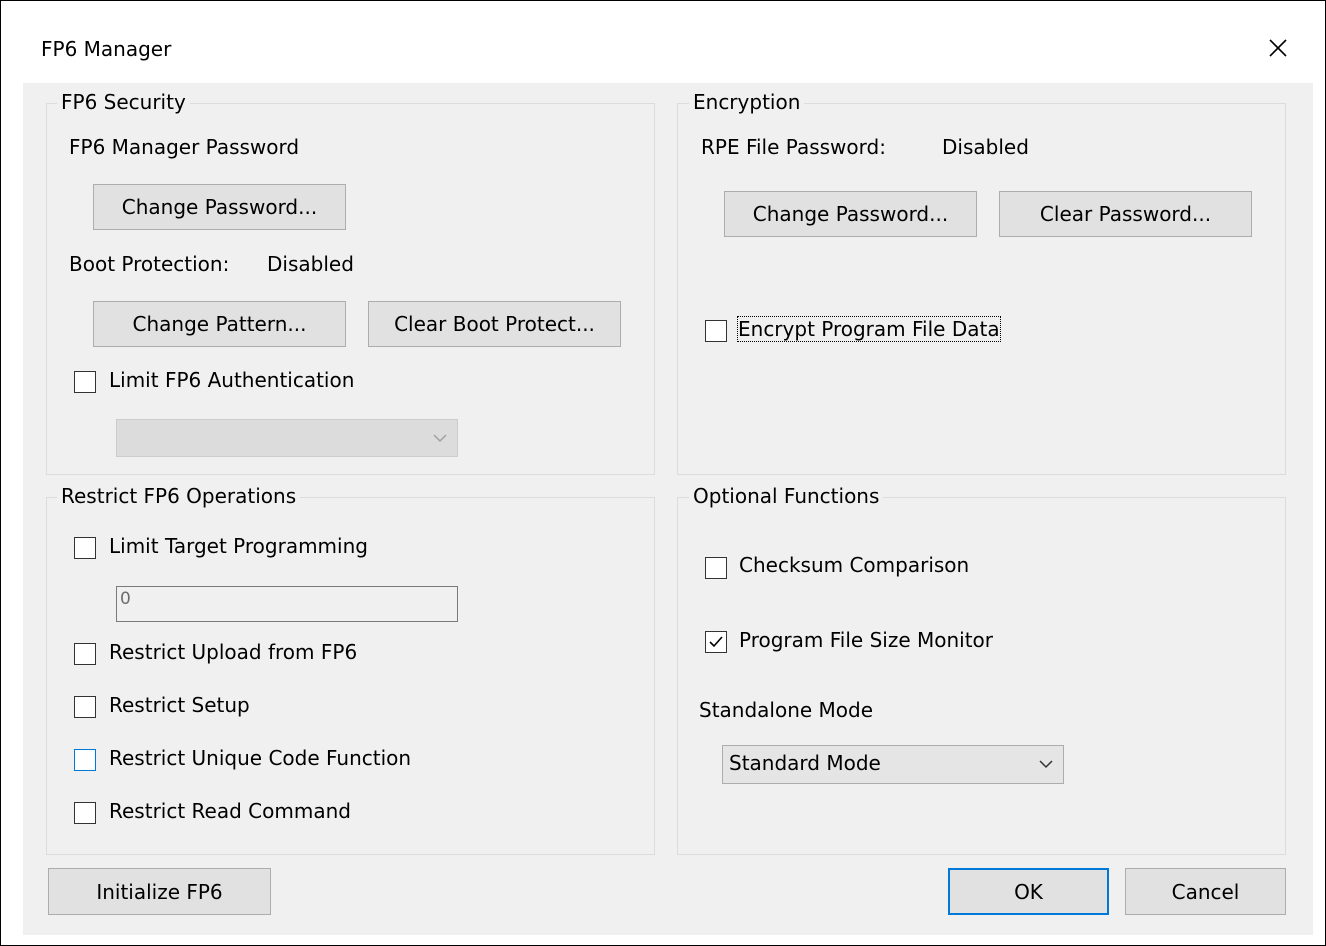  I want to click on standalone-mode-select: Standard Mode, so click(893, 764).